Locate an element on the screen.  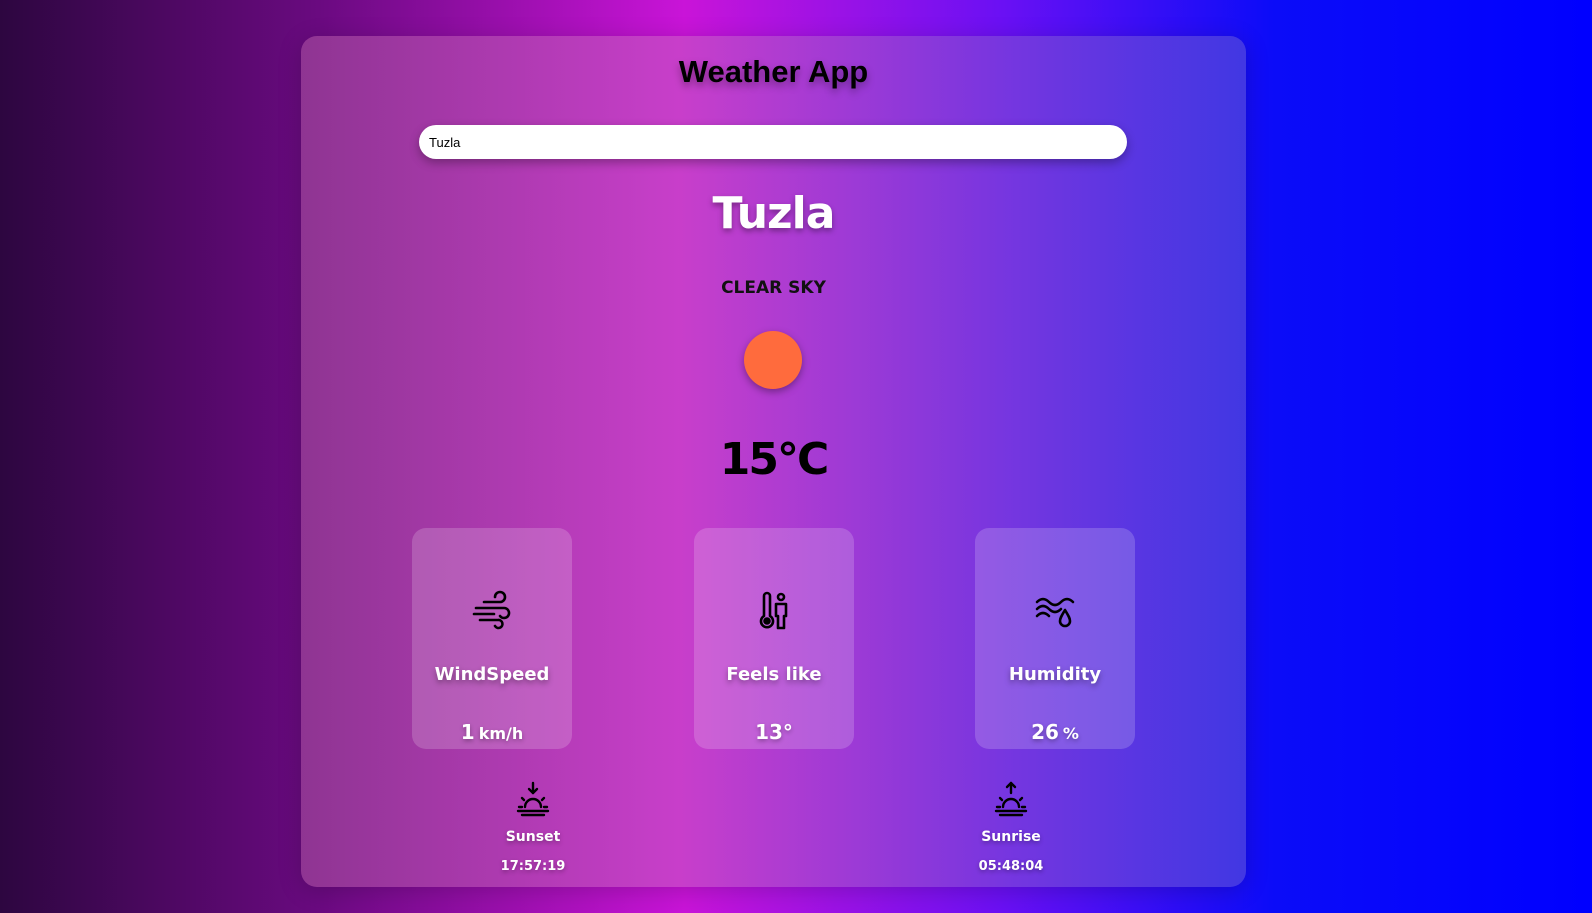
feels-like-value: 13° is located at coordinates (774, 732).